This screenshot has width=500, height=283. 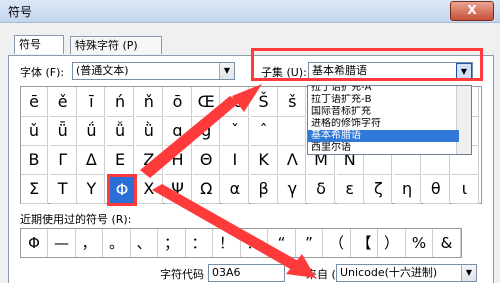 I want to click on font-select-value: (普通文本), so click(x=102, y=70).